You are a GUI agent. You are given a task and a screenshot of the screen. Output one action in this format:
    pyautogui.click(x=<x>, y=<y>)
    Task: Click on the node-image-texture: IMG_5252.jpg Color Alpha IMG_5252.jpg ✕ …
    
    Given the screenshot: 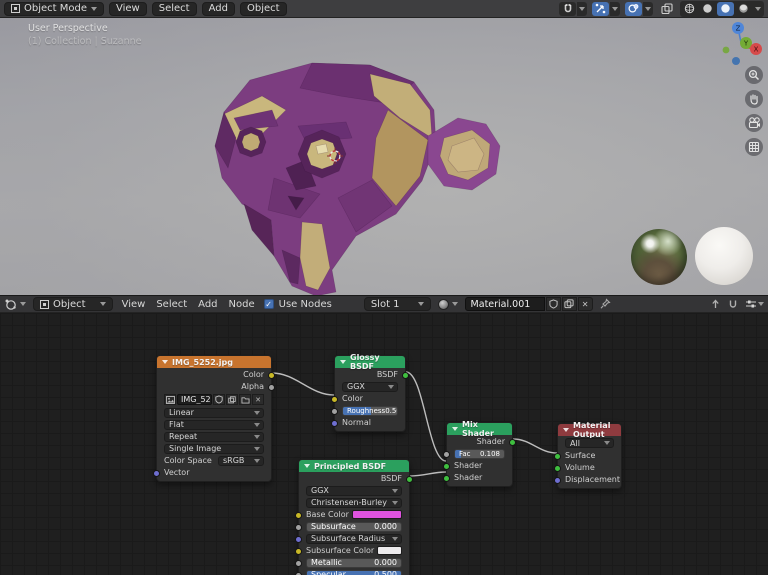 What is the action you would take?
    pyautogui.click(x=214, y=418)
    